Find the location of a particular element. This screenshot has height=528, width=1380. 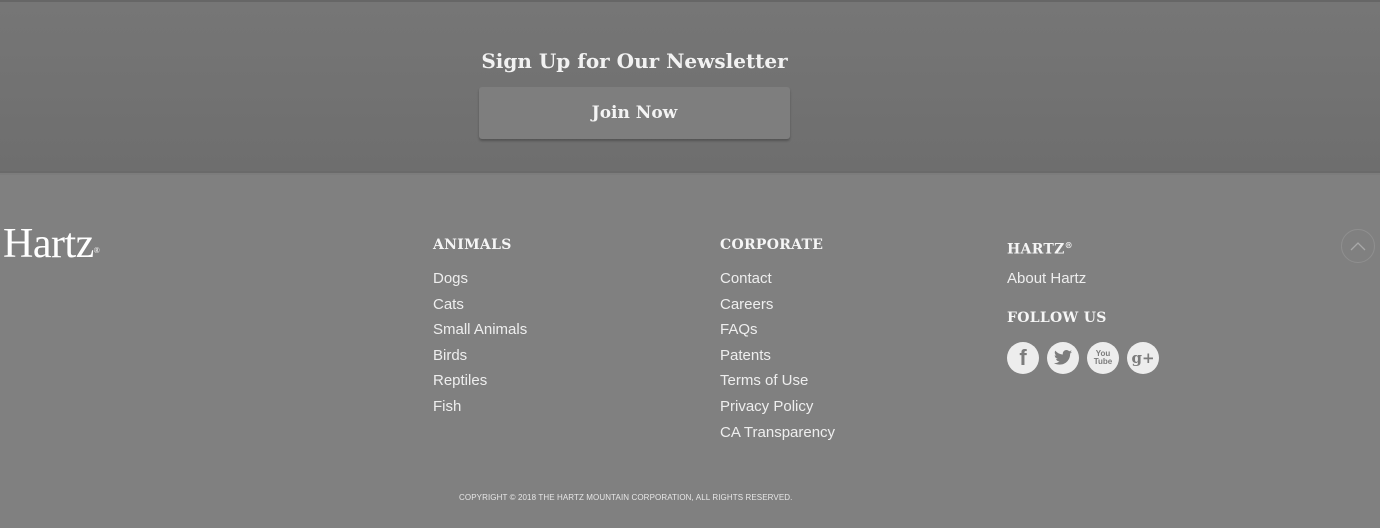

logo-text: Hartz is located at coordinates (48, 244).